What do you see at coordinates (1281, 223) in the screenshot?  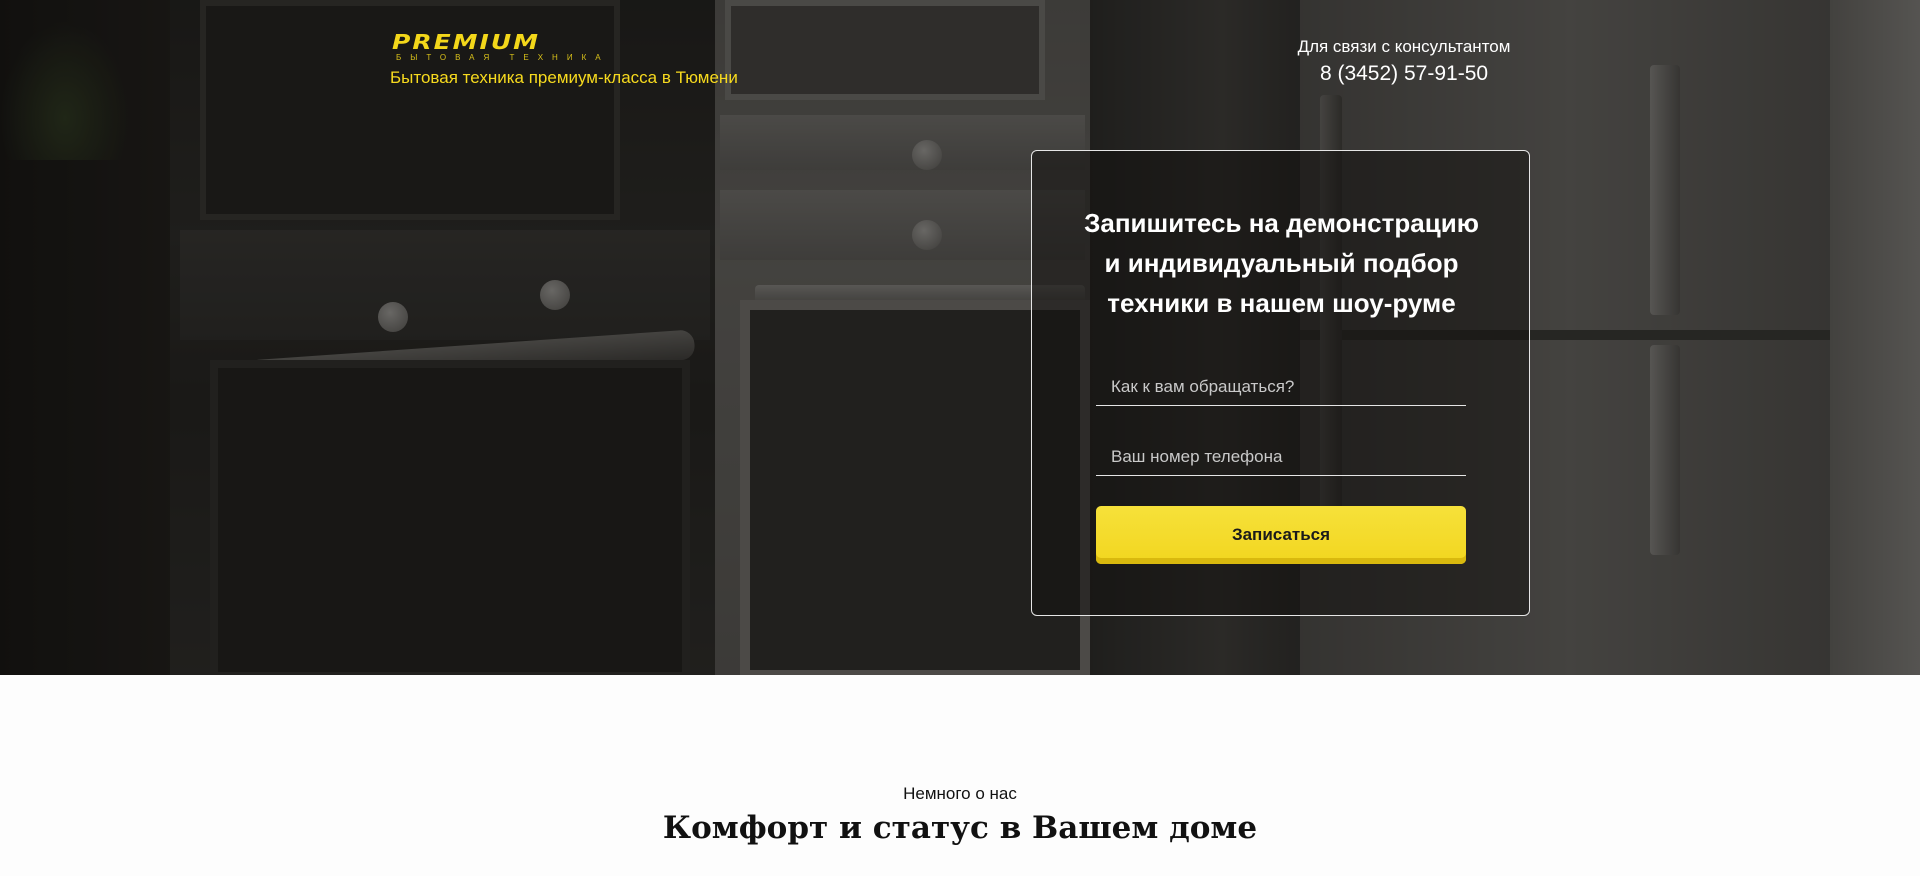 I see `form-title-line-1: Запишитесь на демонстрацию` at bounding box center [1281, 223].